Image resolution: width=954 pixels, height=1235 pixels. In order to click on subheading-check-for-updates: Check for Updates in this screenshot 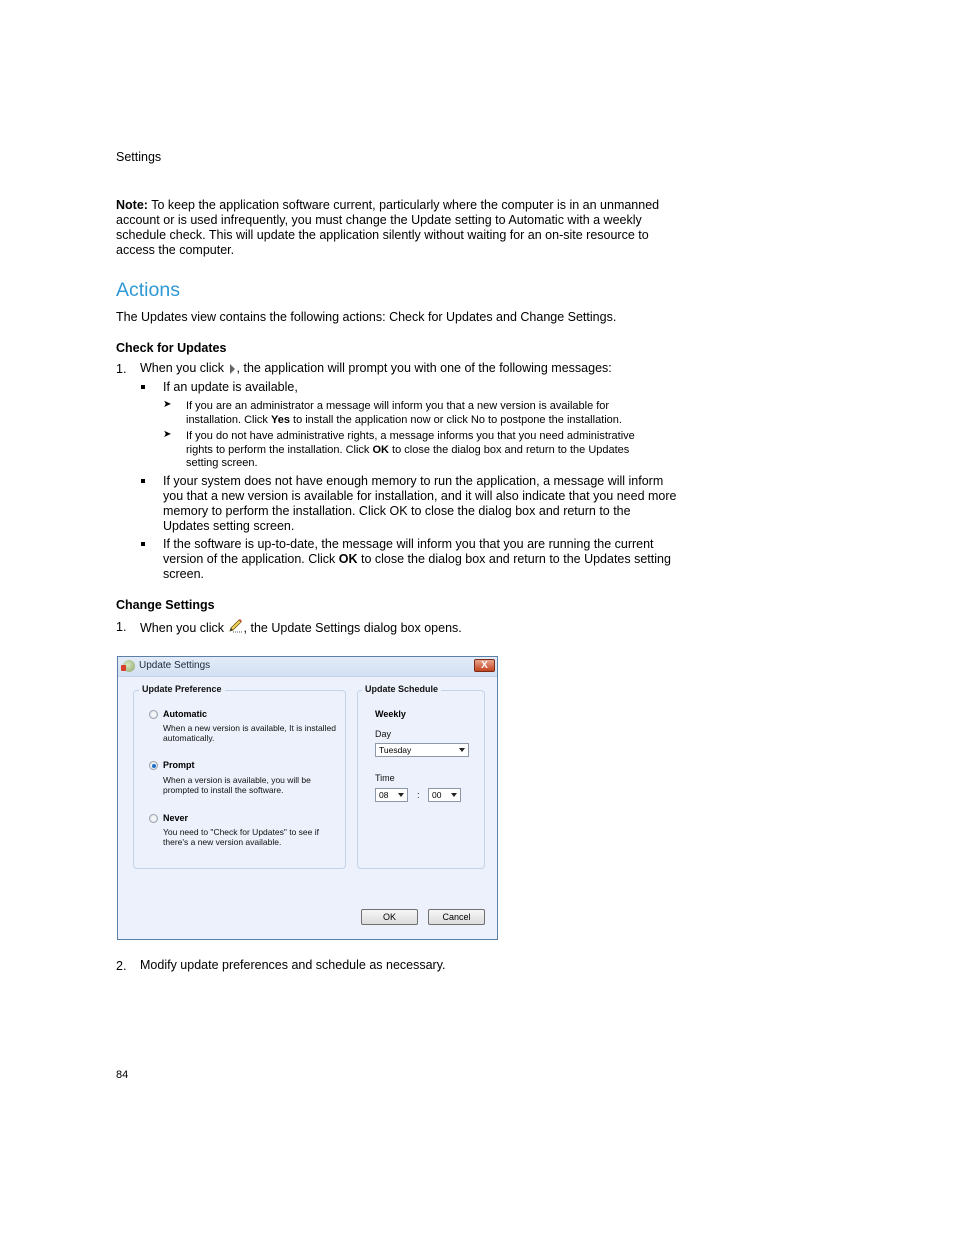, I will do `click(171, 348)`.